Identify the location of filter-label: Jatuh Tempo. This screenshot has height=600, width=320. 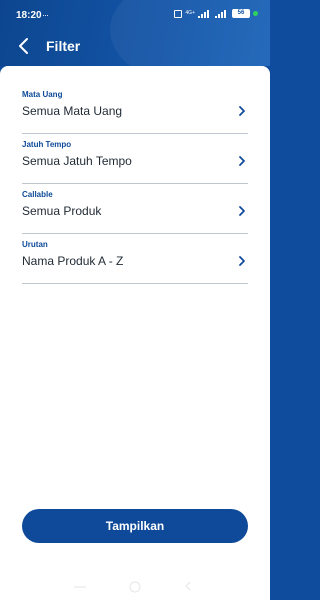
(47, 144).